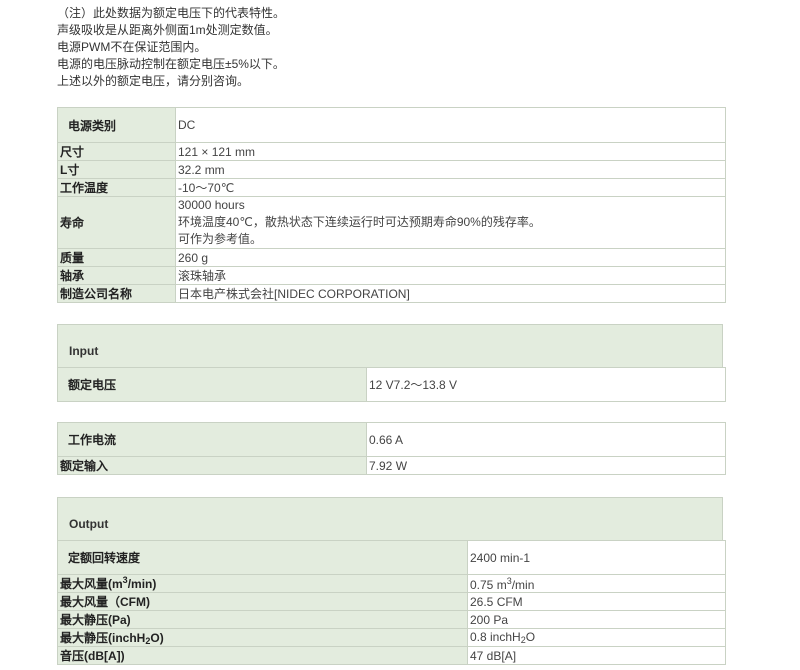 This screenshot has width=800, height=670. I want to click on note-line: （注）此处数据为额定电压下的代表特性。, so click(171, 13).